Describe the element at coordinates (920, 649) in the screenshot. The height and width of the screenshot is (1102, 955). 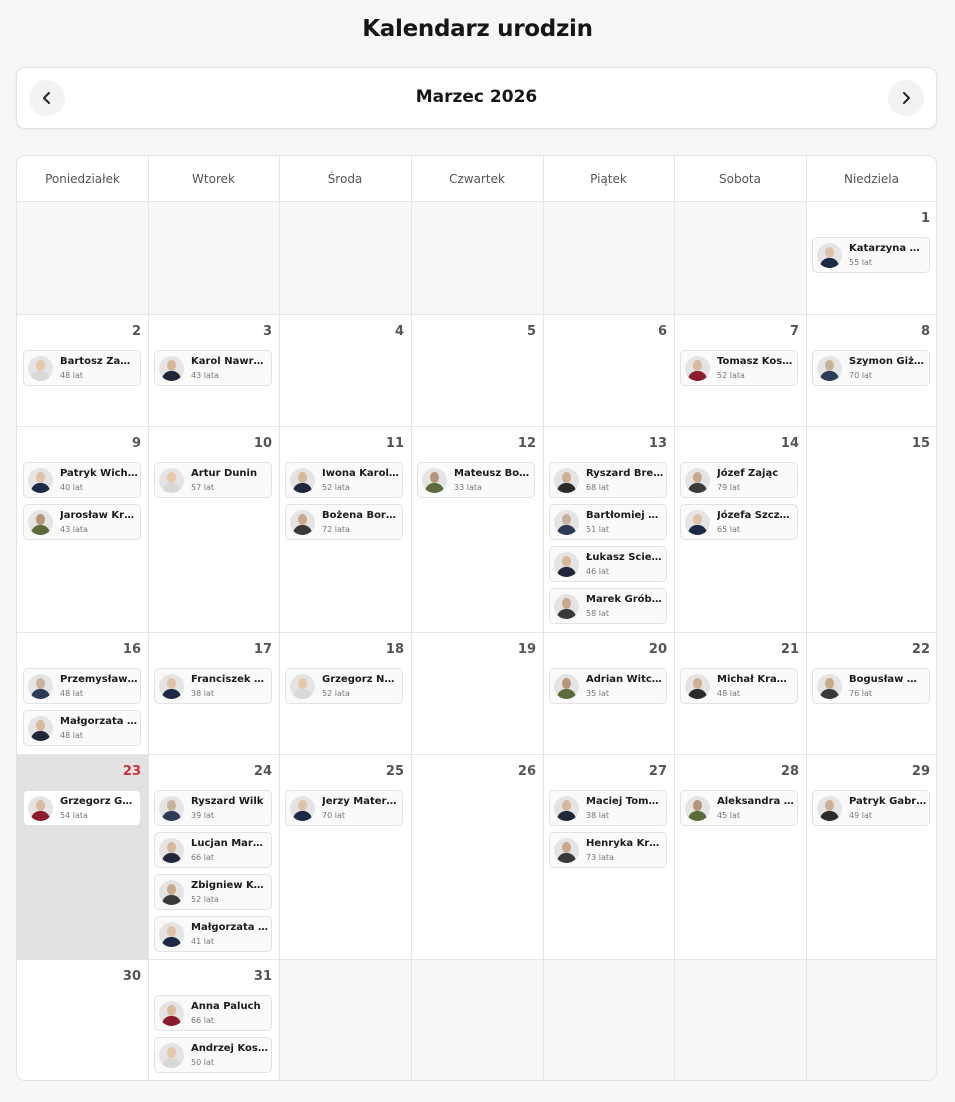
I see `day-number: 22` at that location.